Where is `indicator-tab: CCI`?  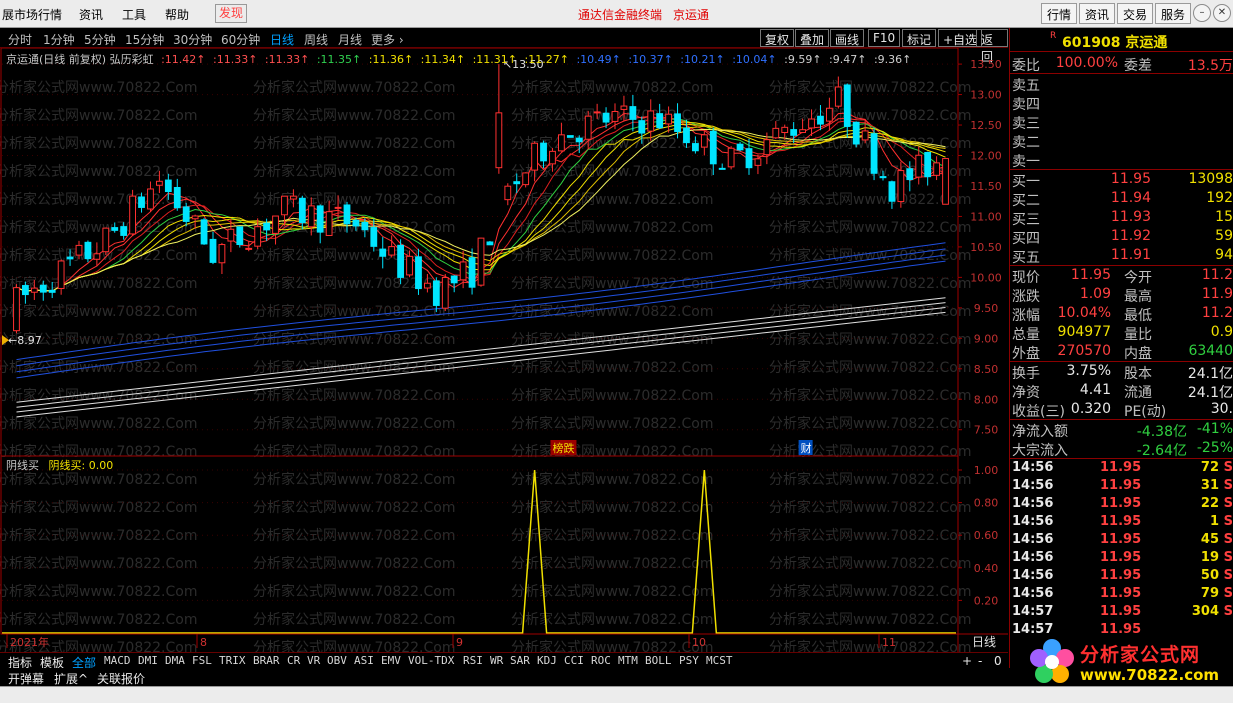 indicator-tab: CCI is located at coordinates (574, 660).